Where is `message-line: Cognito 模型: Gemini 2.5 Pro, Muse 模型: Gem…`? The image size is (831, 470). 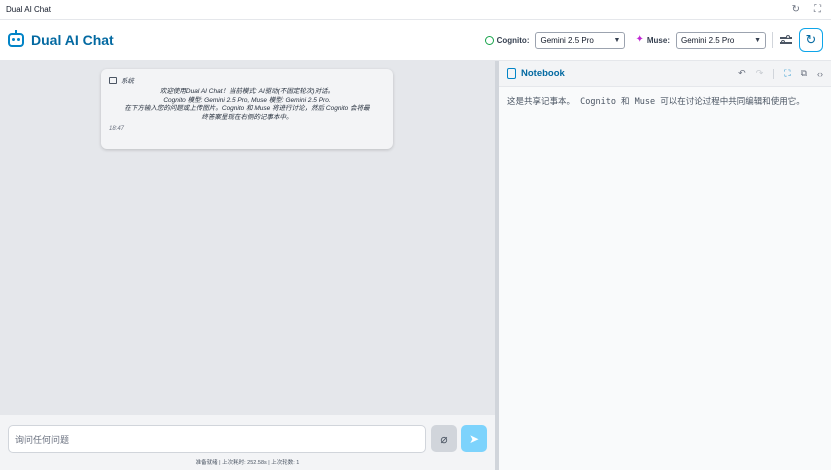
message-line: Cognito 模型: Gemini 2.5 Pro, Muse 模型: Gem… is located at coordinates (247, 100).